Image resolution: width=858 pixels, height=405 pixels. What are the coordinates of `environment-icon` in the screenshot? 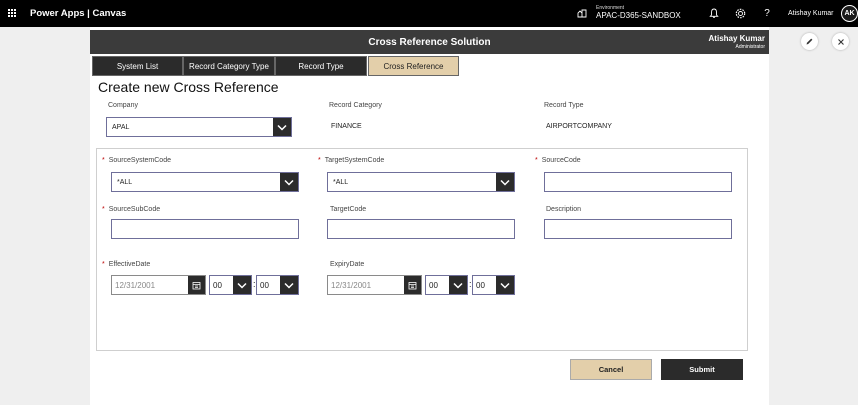 It's located at (582, 13).